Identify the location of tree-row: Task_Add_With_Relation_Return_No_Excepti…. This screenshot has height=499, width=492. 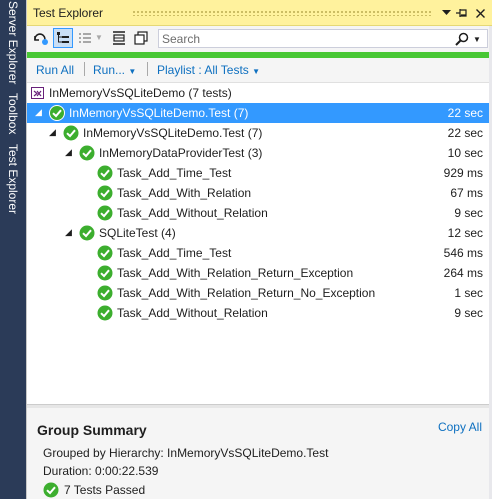
(259, 293).